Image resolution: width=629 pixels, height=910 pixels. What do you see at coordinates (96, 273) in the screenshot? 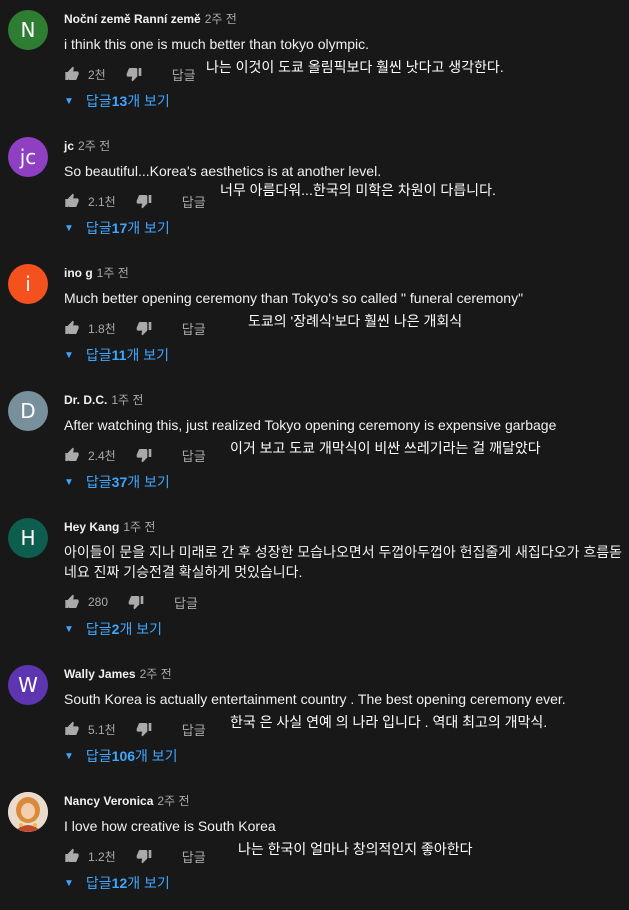
I see `comment-header: ino g 1주 전` at bounding box center [96, 273].